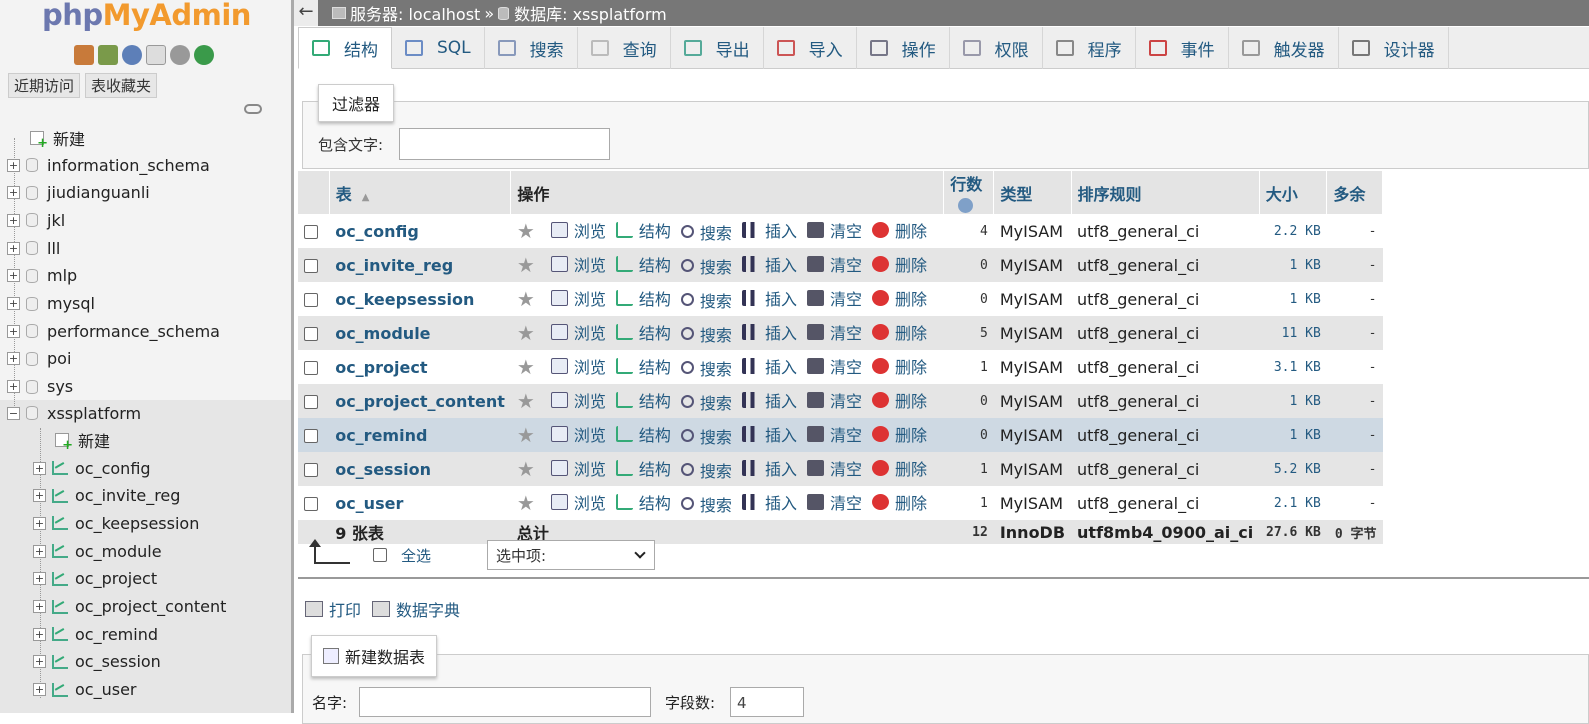 The image size is (1589, 724). Describe the element at coordinates (39, 359) in the screenshot. I see `tree-db-poi: + poi` at that location.